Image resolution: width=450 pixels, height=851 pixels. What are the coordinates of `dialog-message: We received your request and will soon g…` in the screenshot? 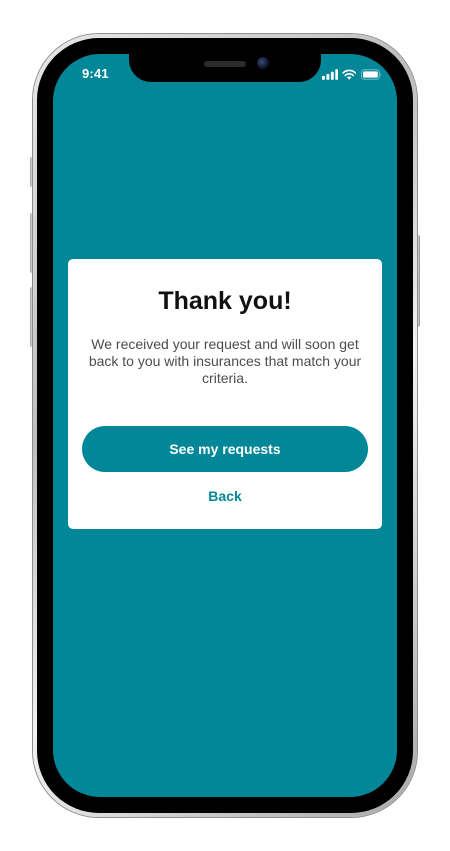 It's located at (225, 361).